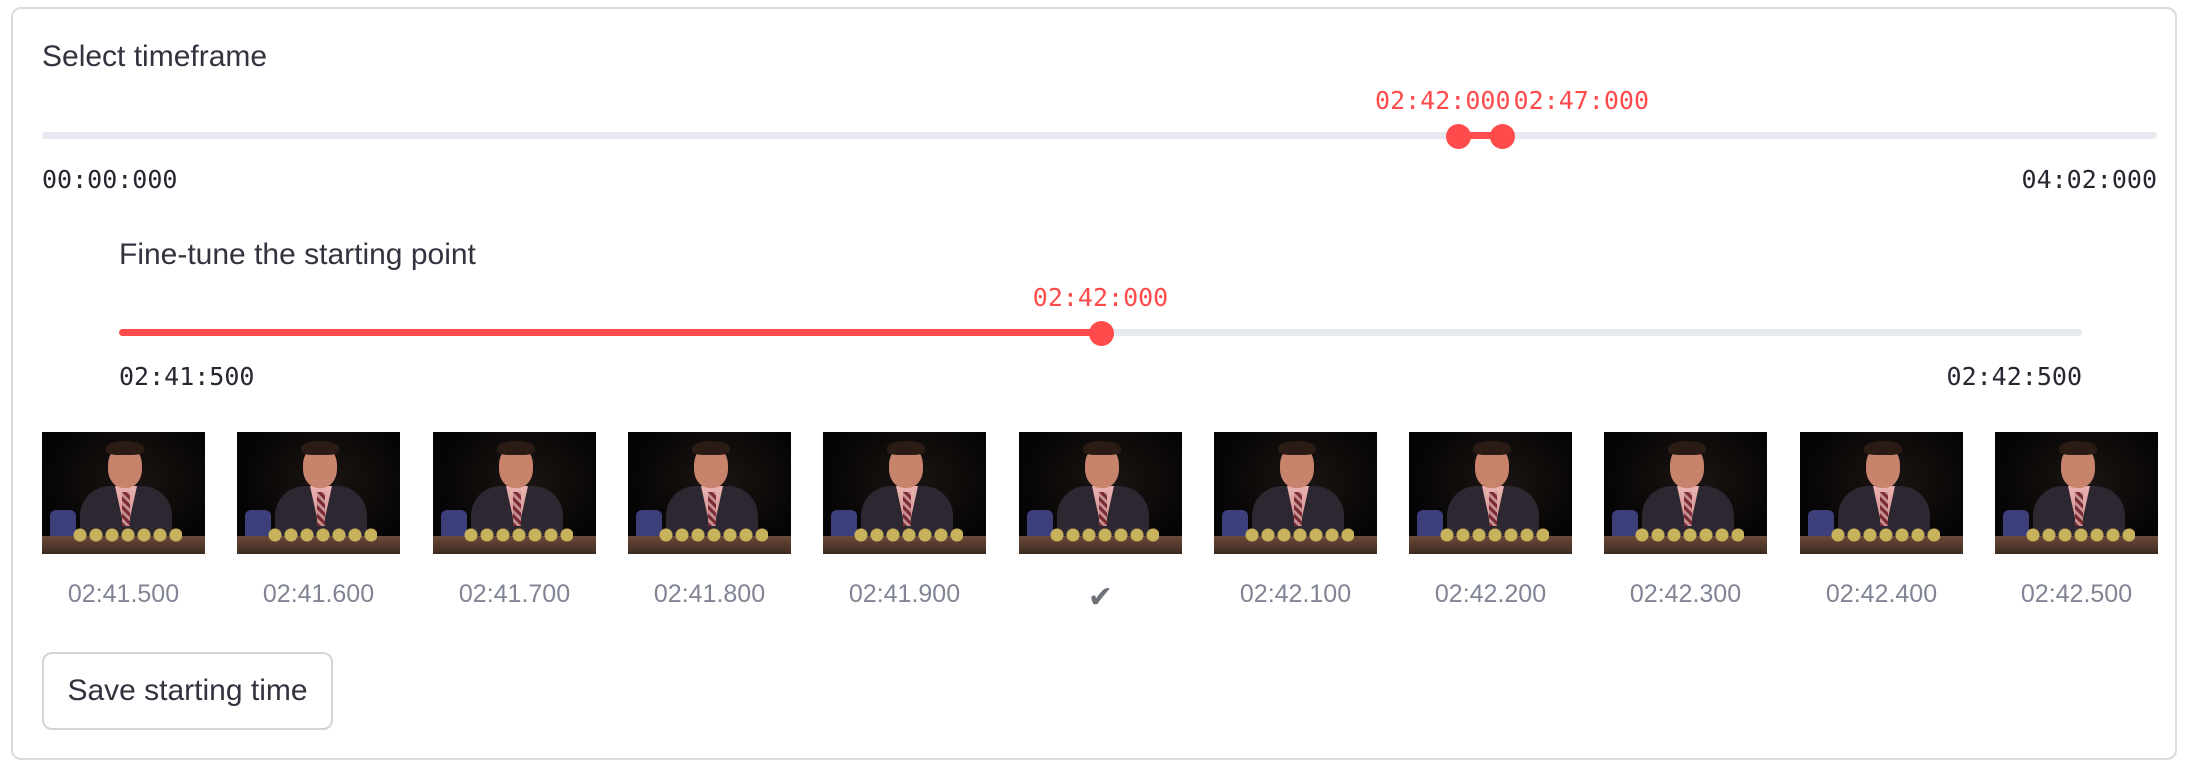  I want to click on timeframe-slider-track, so click(1099, 135).